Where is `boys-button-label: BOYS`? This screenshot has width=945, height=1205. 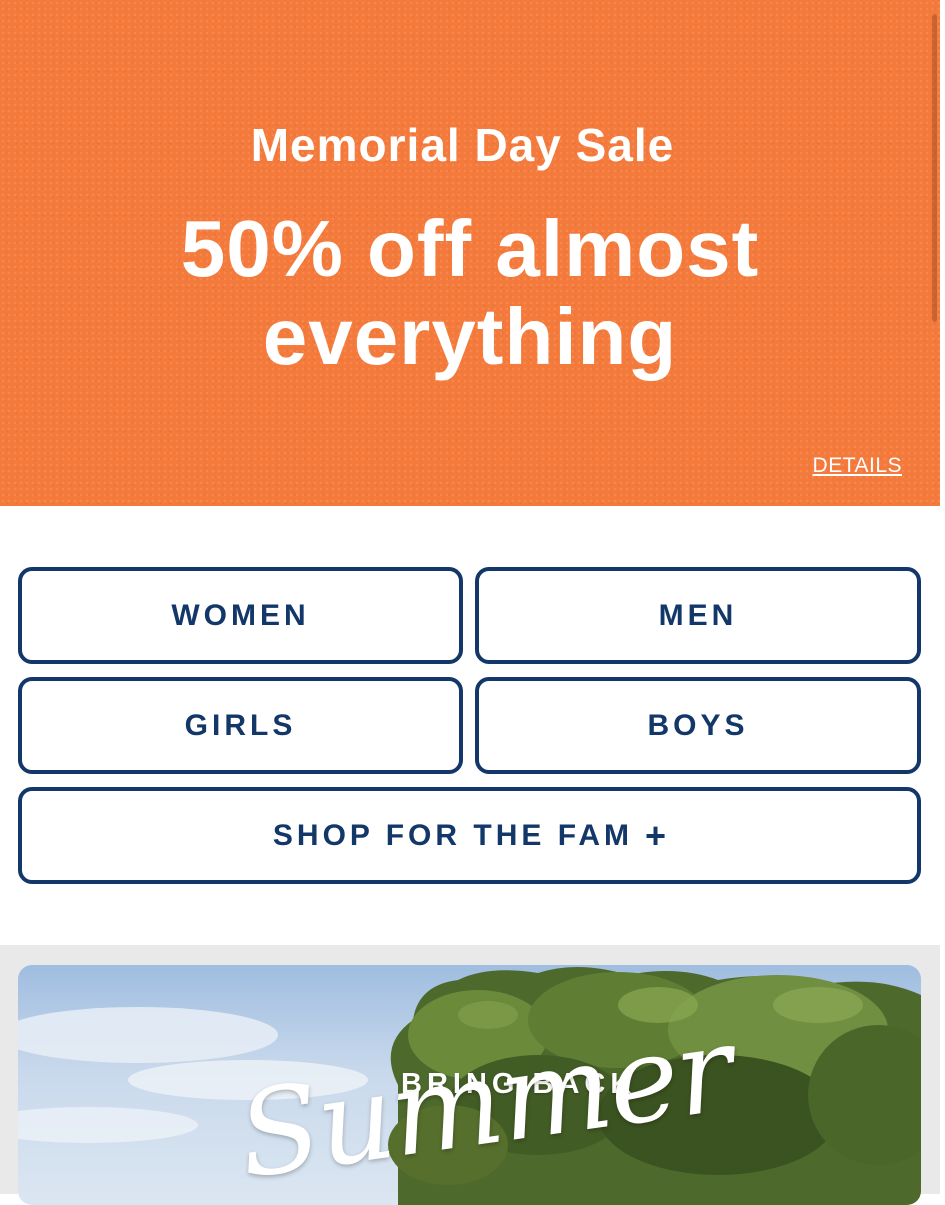 boys-button-label: BOYS is located at coordinates (698, 725).